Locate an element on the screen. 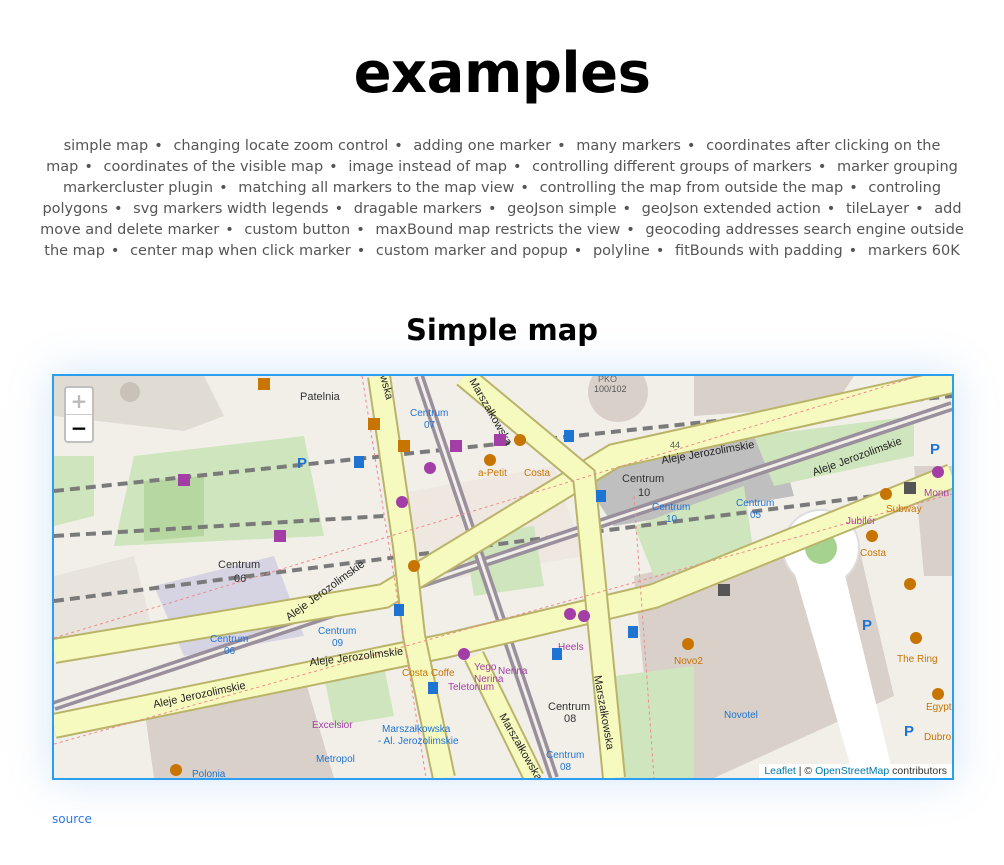 The image size is (1004, 865). label-stop-al-jerozolimskie: - Al. Jerozolimskie is located at coordinates (418, 741).